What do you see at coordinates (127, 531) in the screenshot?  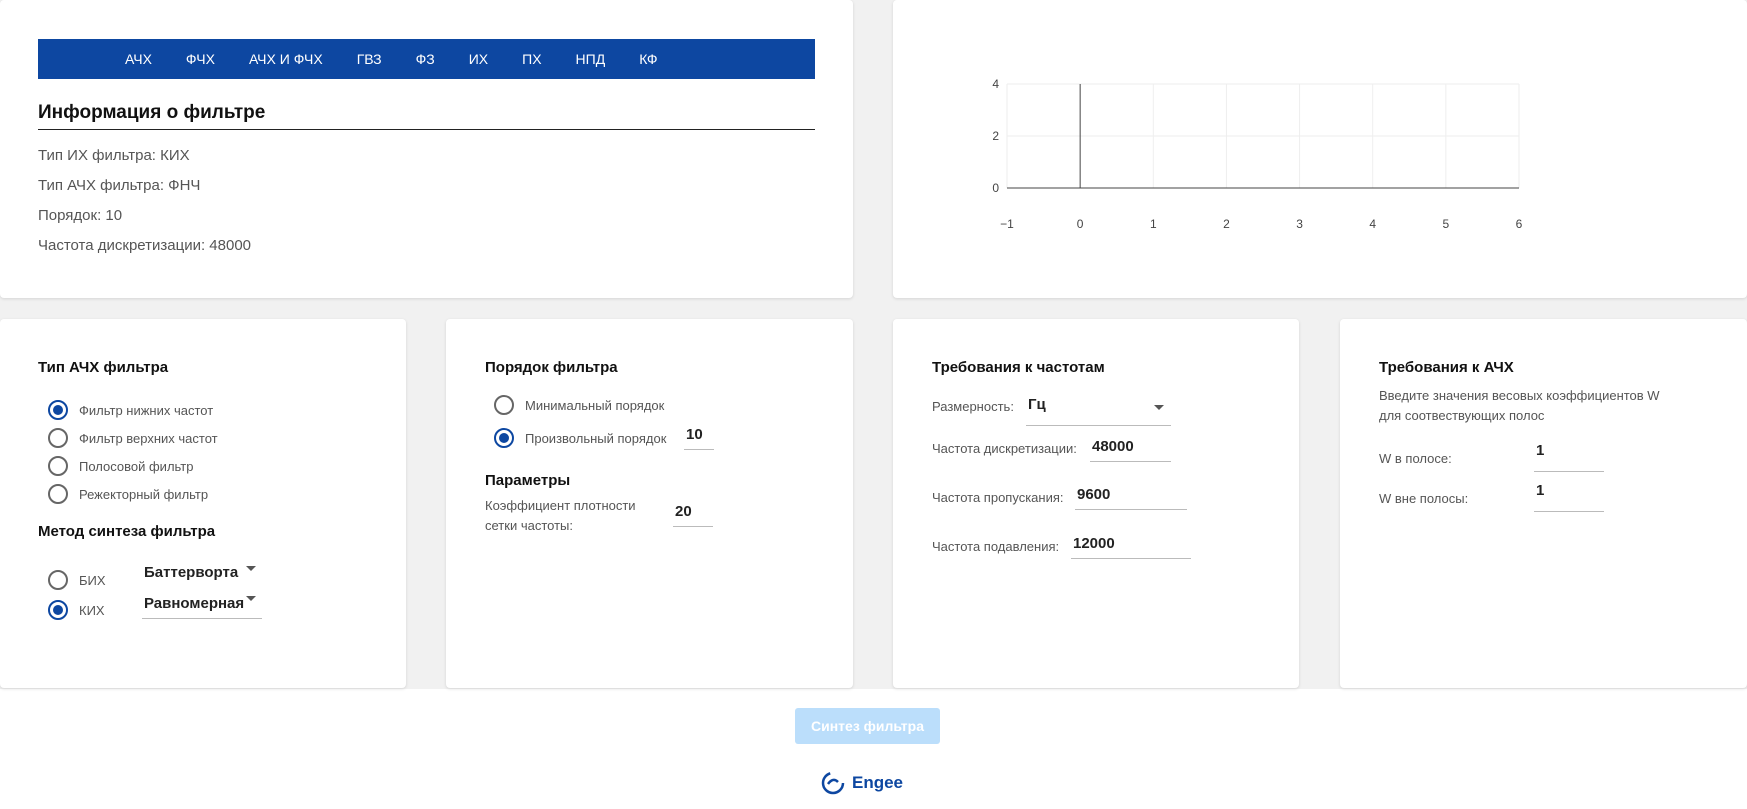 I see `synthesis-method-title: Метод синтеза фильтра` at bounding box center [127, 531].